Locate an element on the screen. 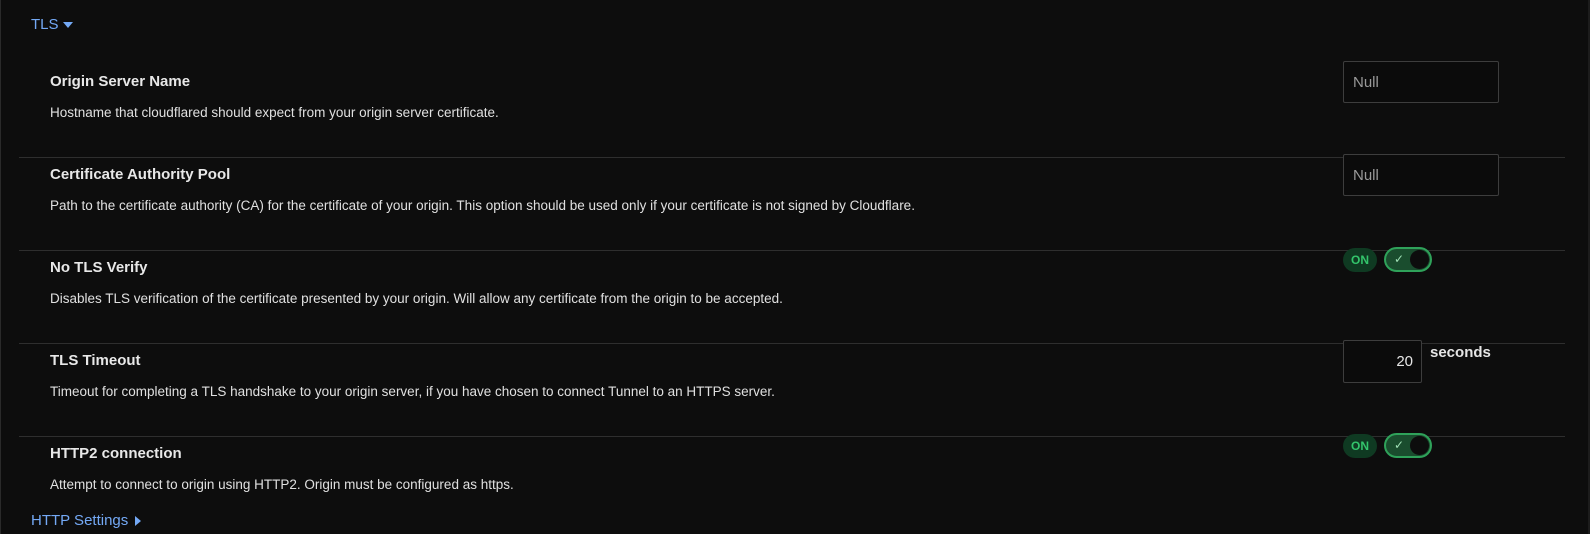 Image resolution: width=1590 pixels, height=534 pixels. origin-server-name-input is located at coordinates (1421, 82).